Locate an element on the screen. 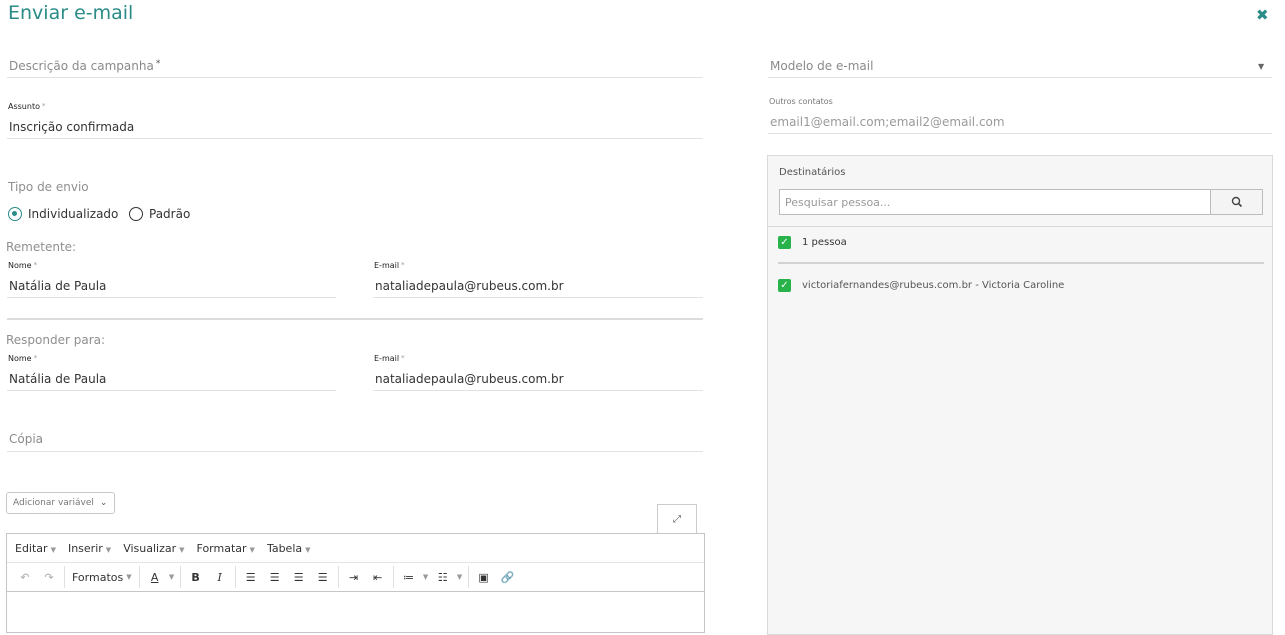  bold-icon: B is located at coordinates (196, 577).